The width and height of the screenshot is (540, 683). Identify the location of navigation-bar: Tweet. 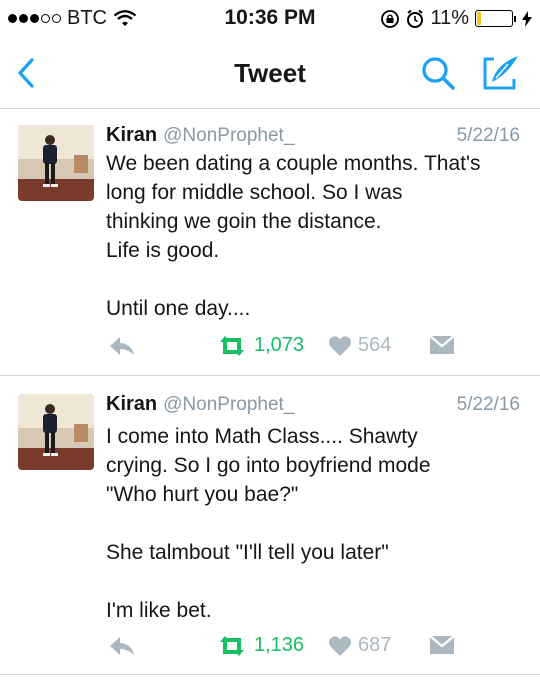
(270, 73).